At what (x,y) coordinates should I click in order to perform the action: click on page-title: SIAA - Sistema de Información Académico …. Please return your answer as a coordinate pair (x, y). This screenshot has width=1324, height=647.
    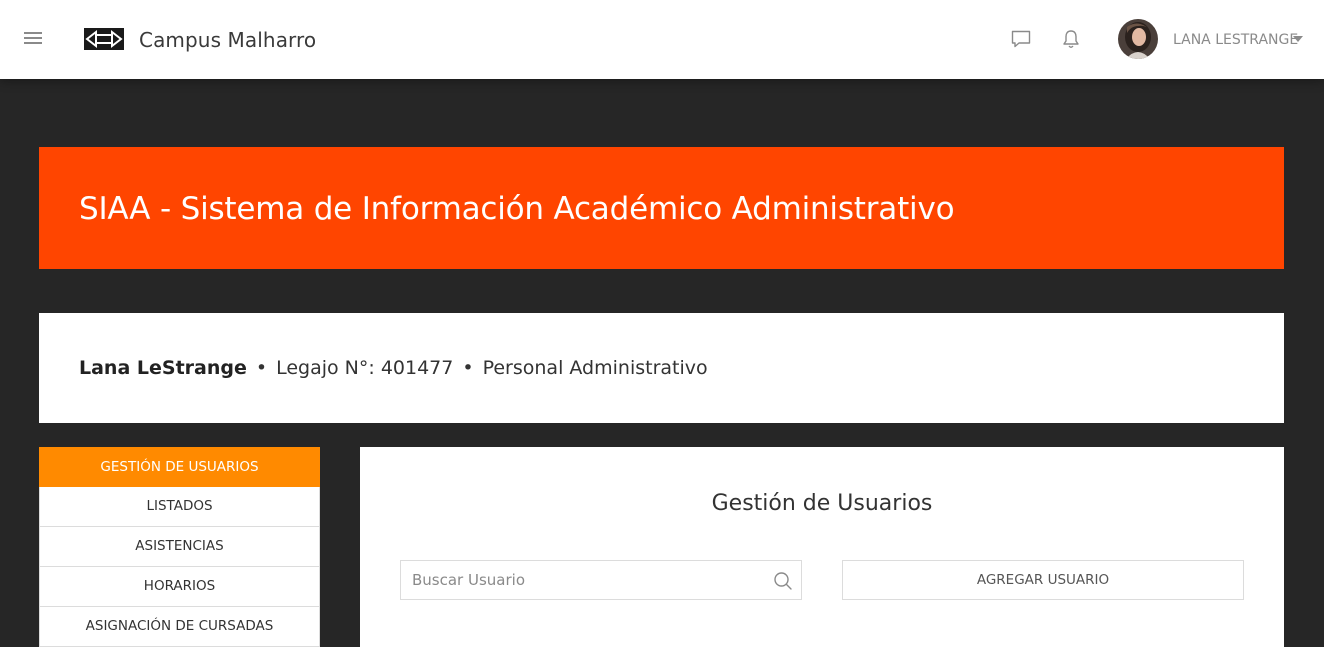
    Looking at the image, I should click on (517, 209).